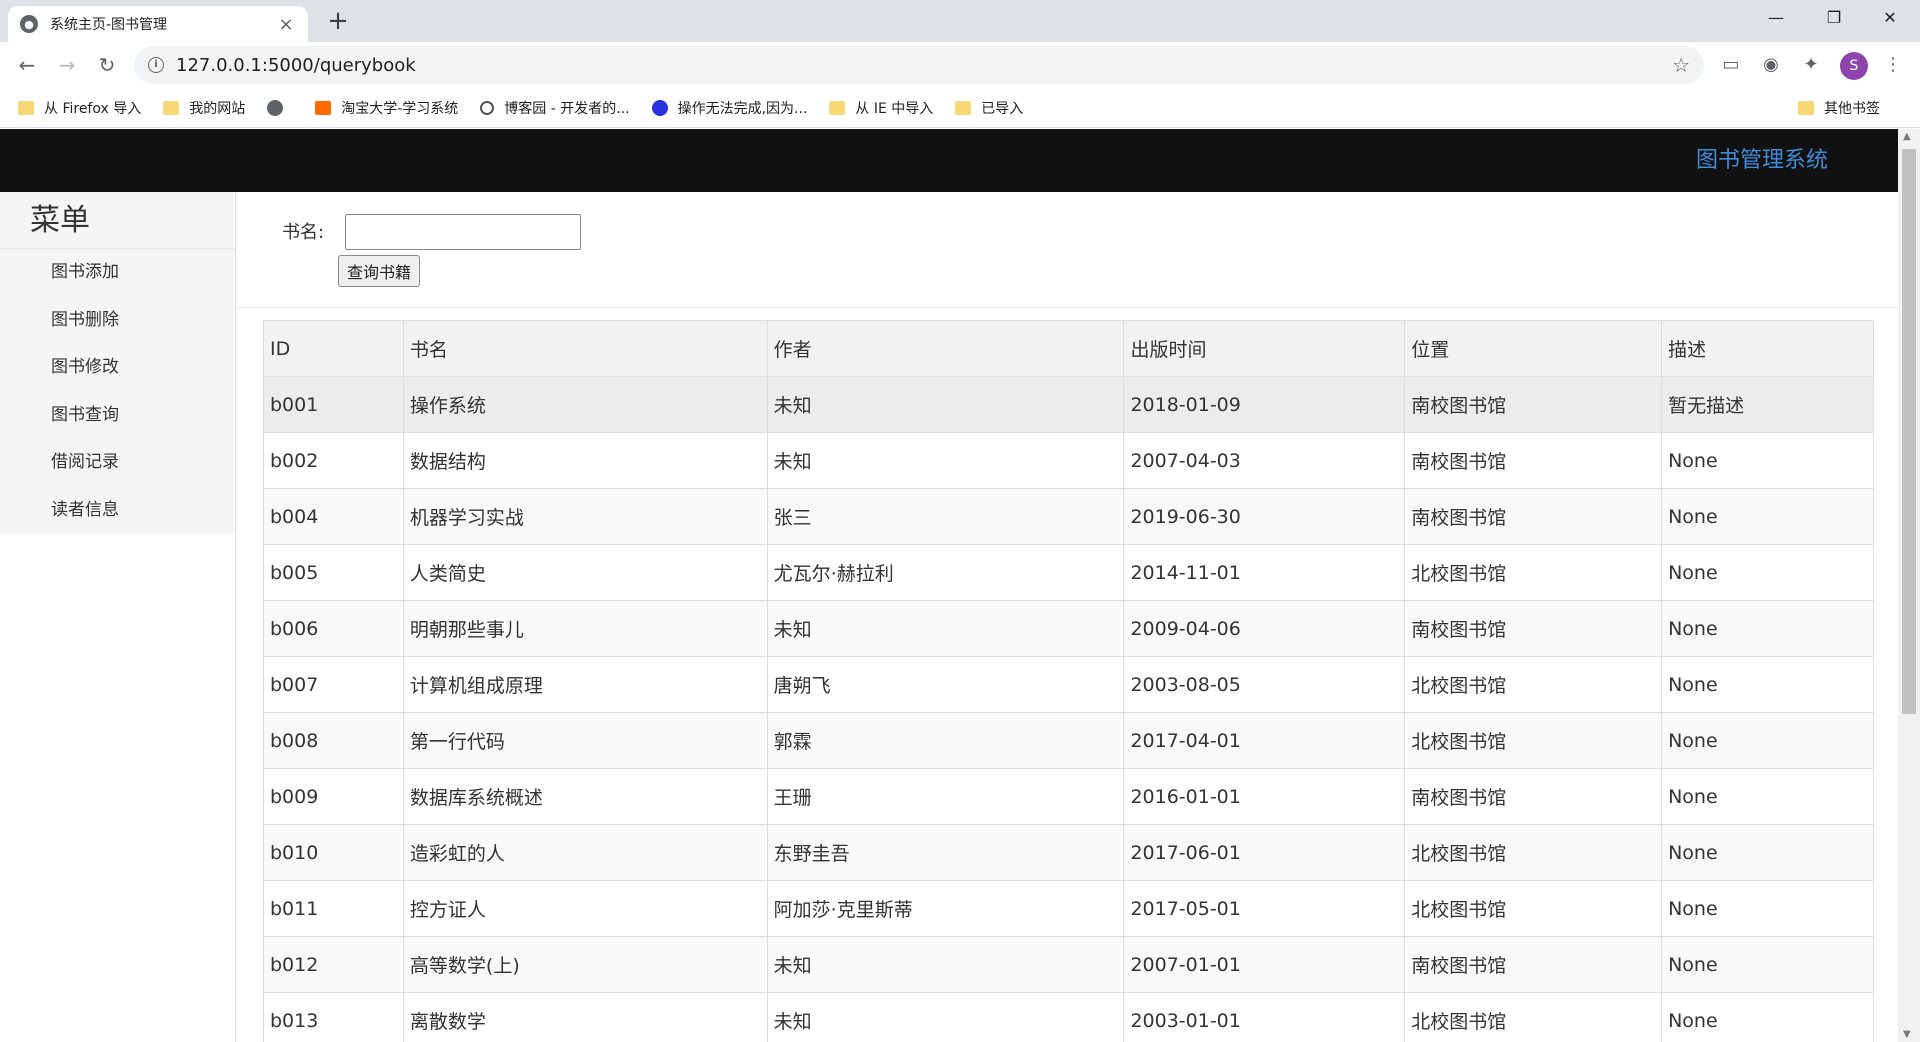 The height and width of the screenshot is (1042, 1920). What do you see at coordinates (1264, 572) in the screenshot?
I see `table-cell: 2014-11-01` at bounding box center [1264, 572].